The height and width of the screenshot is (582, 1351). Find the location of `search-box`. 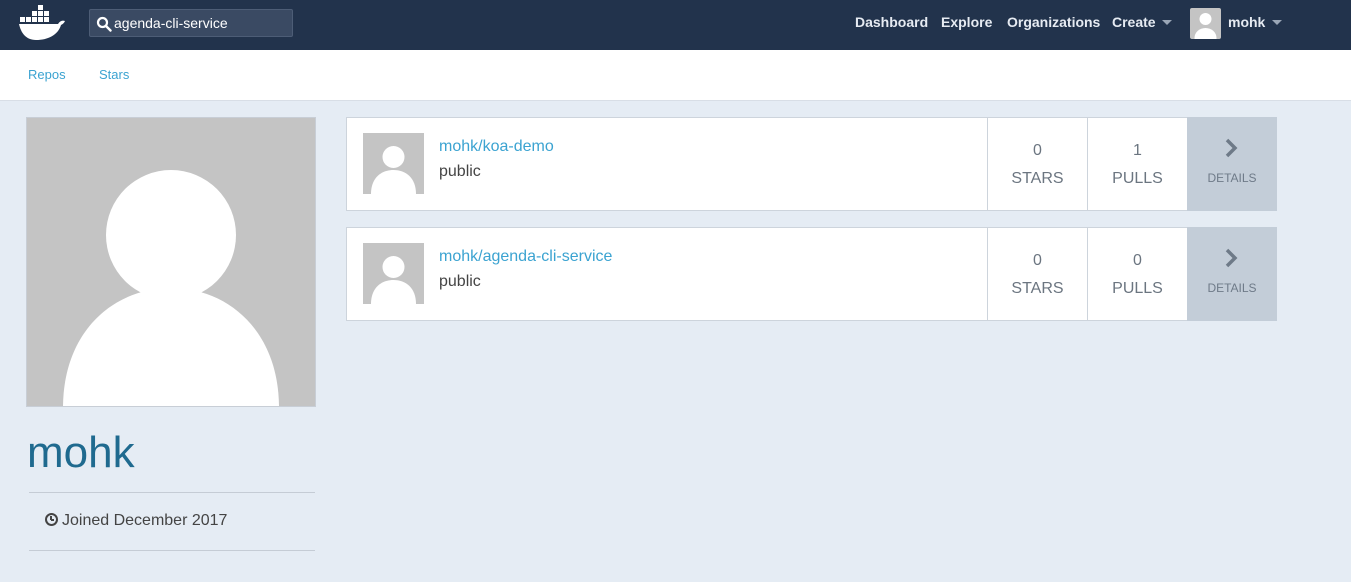

search-box is located at coordinates (191, 23).